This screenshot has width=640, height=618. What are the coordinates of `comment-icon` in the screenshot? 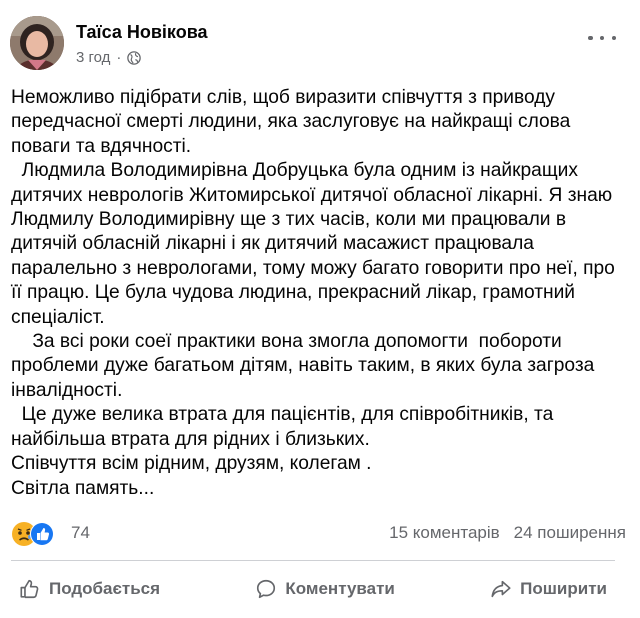 It's located at (266, 589).